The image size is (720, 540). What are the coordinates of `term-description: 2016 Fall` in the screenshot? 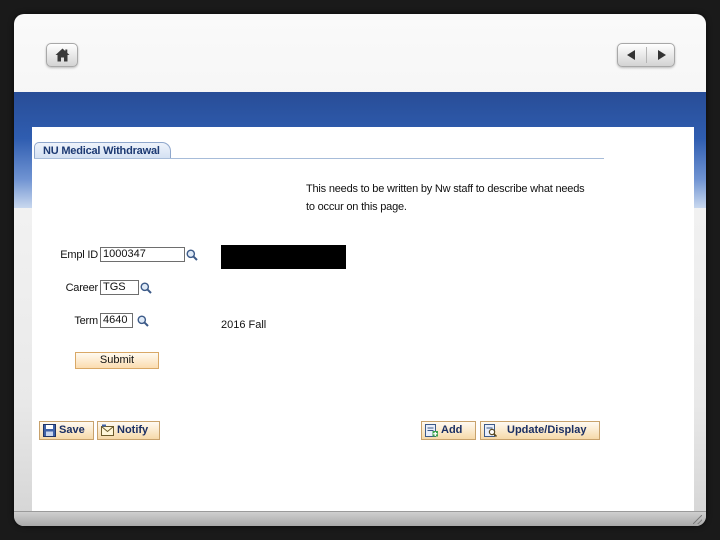 It's located at (244, 325).